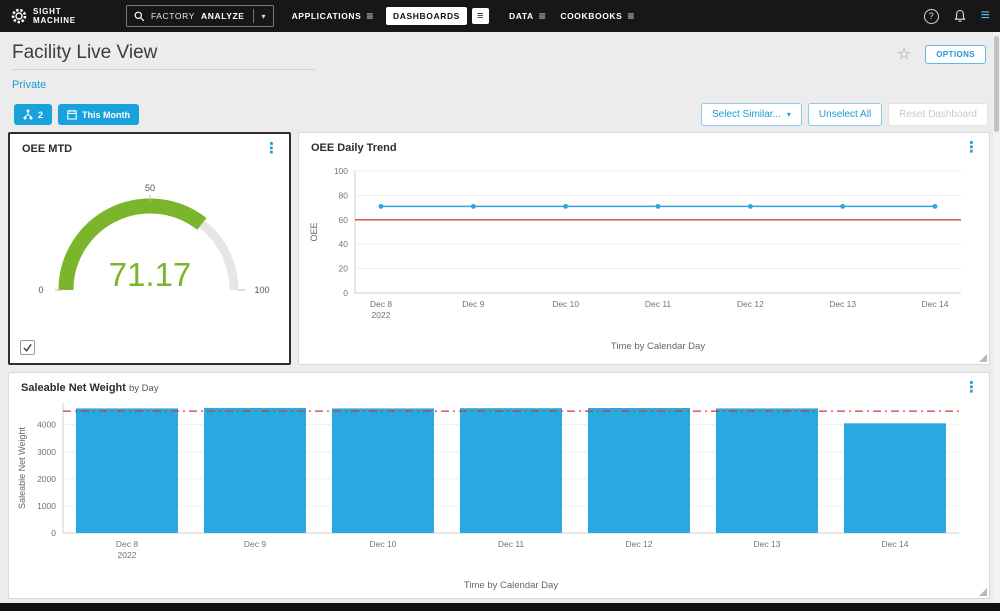 Image resolution: width=1000 pixels, height=611 pixels. What do you see at coordinates (47, 11) in the screenshot?
I see `brand-line1: SIGHT` at bounding box center [47, 11].